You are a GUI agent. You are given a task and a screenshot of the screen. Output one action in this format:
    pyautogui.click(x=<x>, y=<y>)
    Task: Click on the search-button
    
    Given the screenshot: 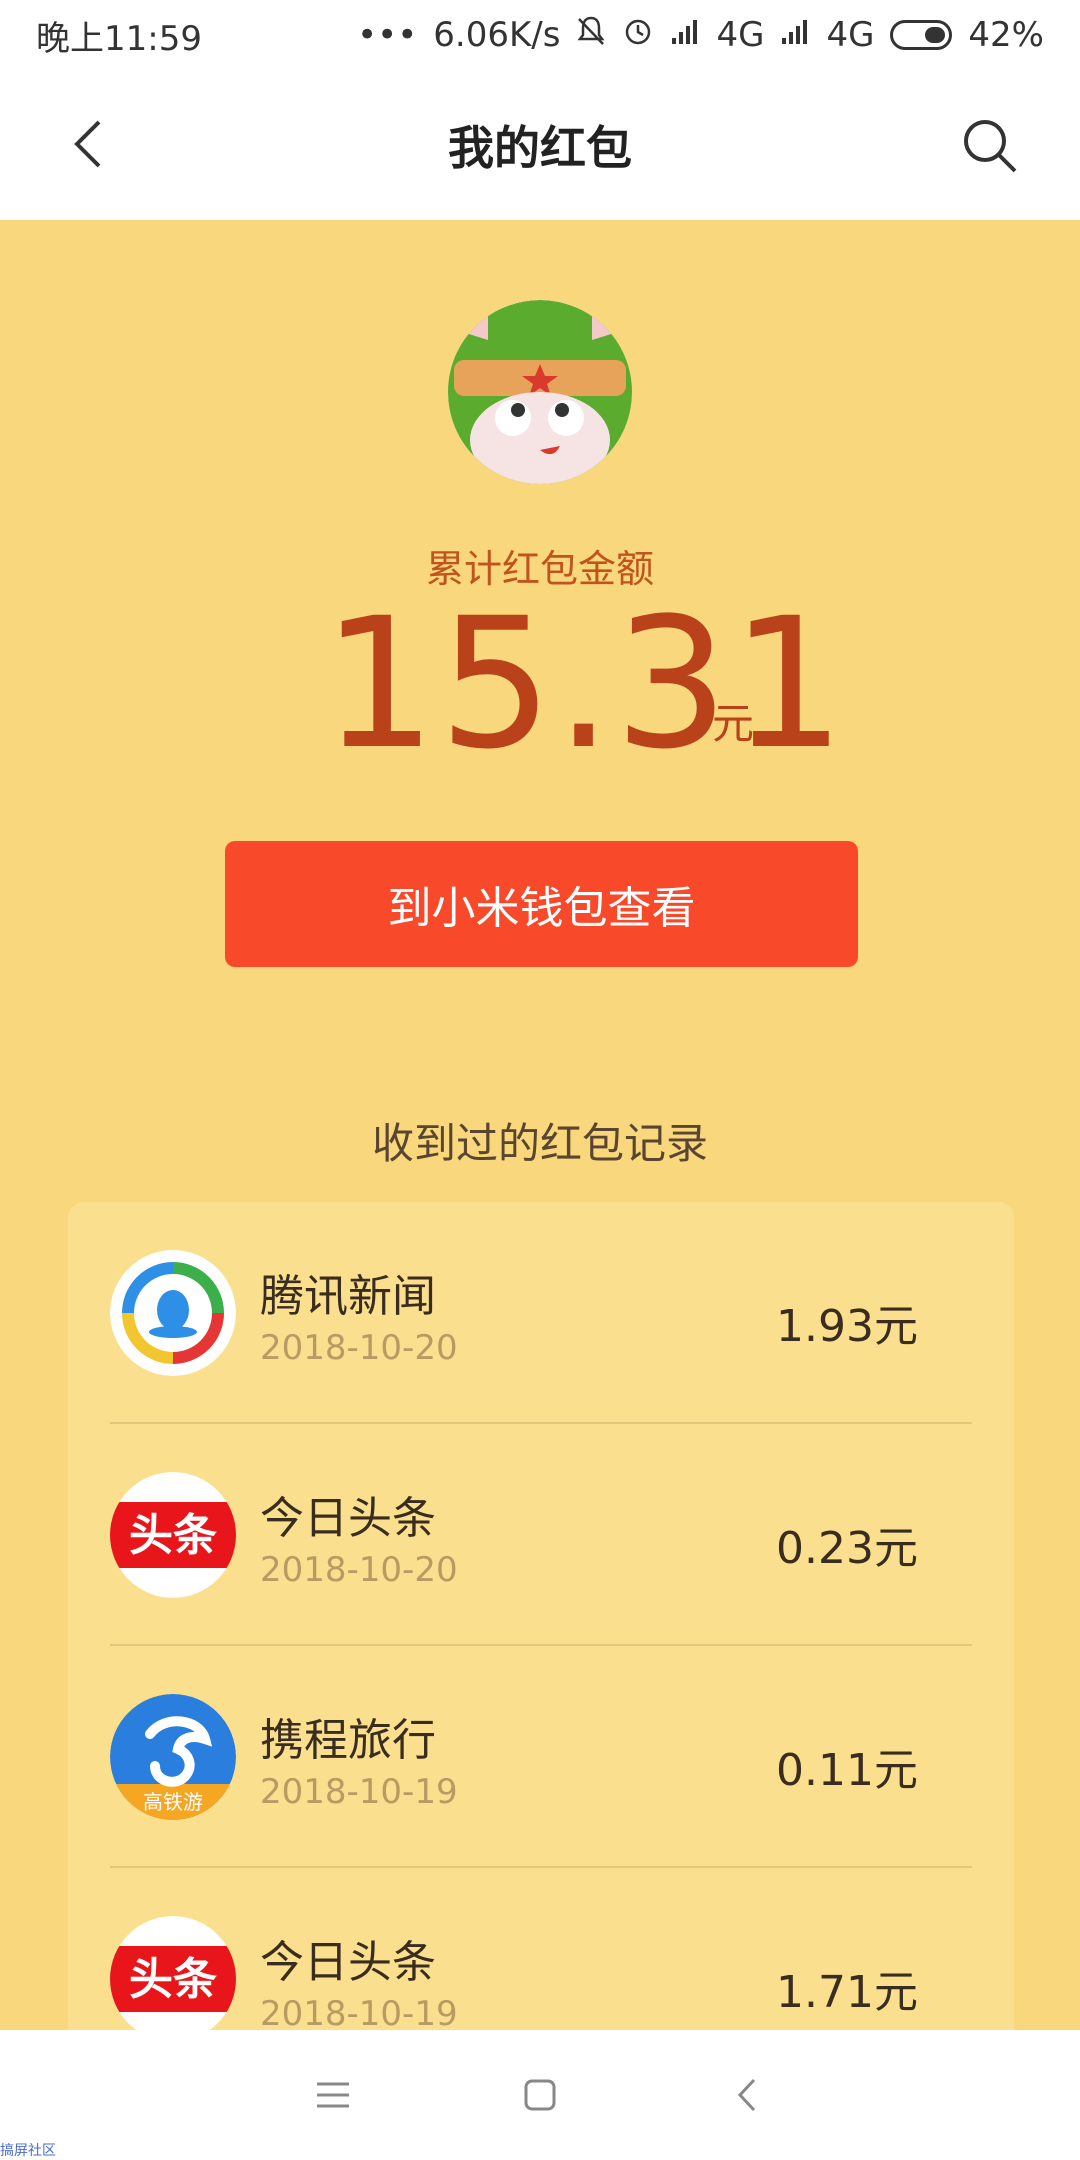 What is the action you would take?
    pyautogui.click(x=990, y=146)
    